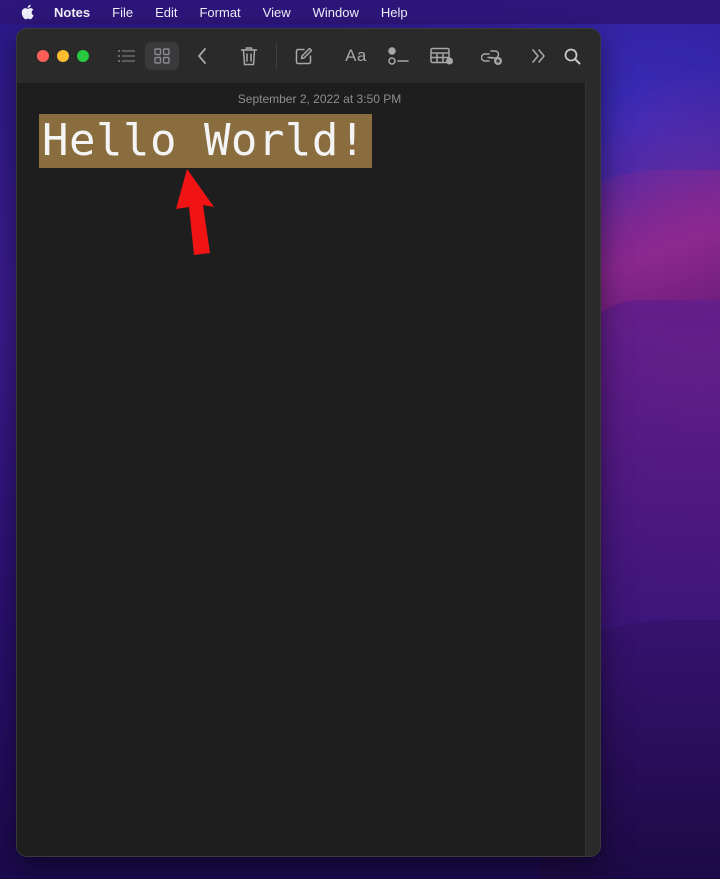 This screenshot has height=879, width=720. I want to click on note-body: Hello World!, so click(205, 141).